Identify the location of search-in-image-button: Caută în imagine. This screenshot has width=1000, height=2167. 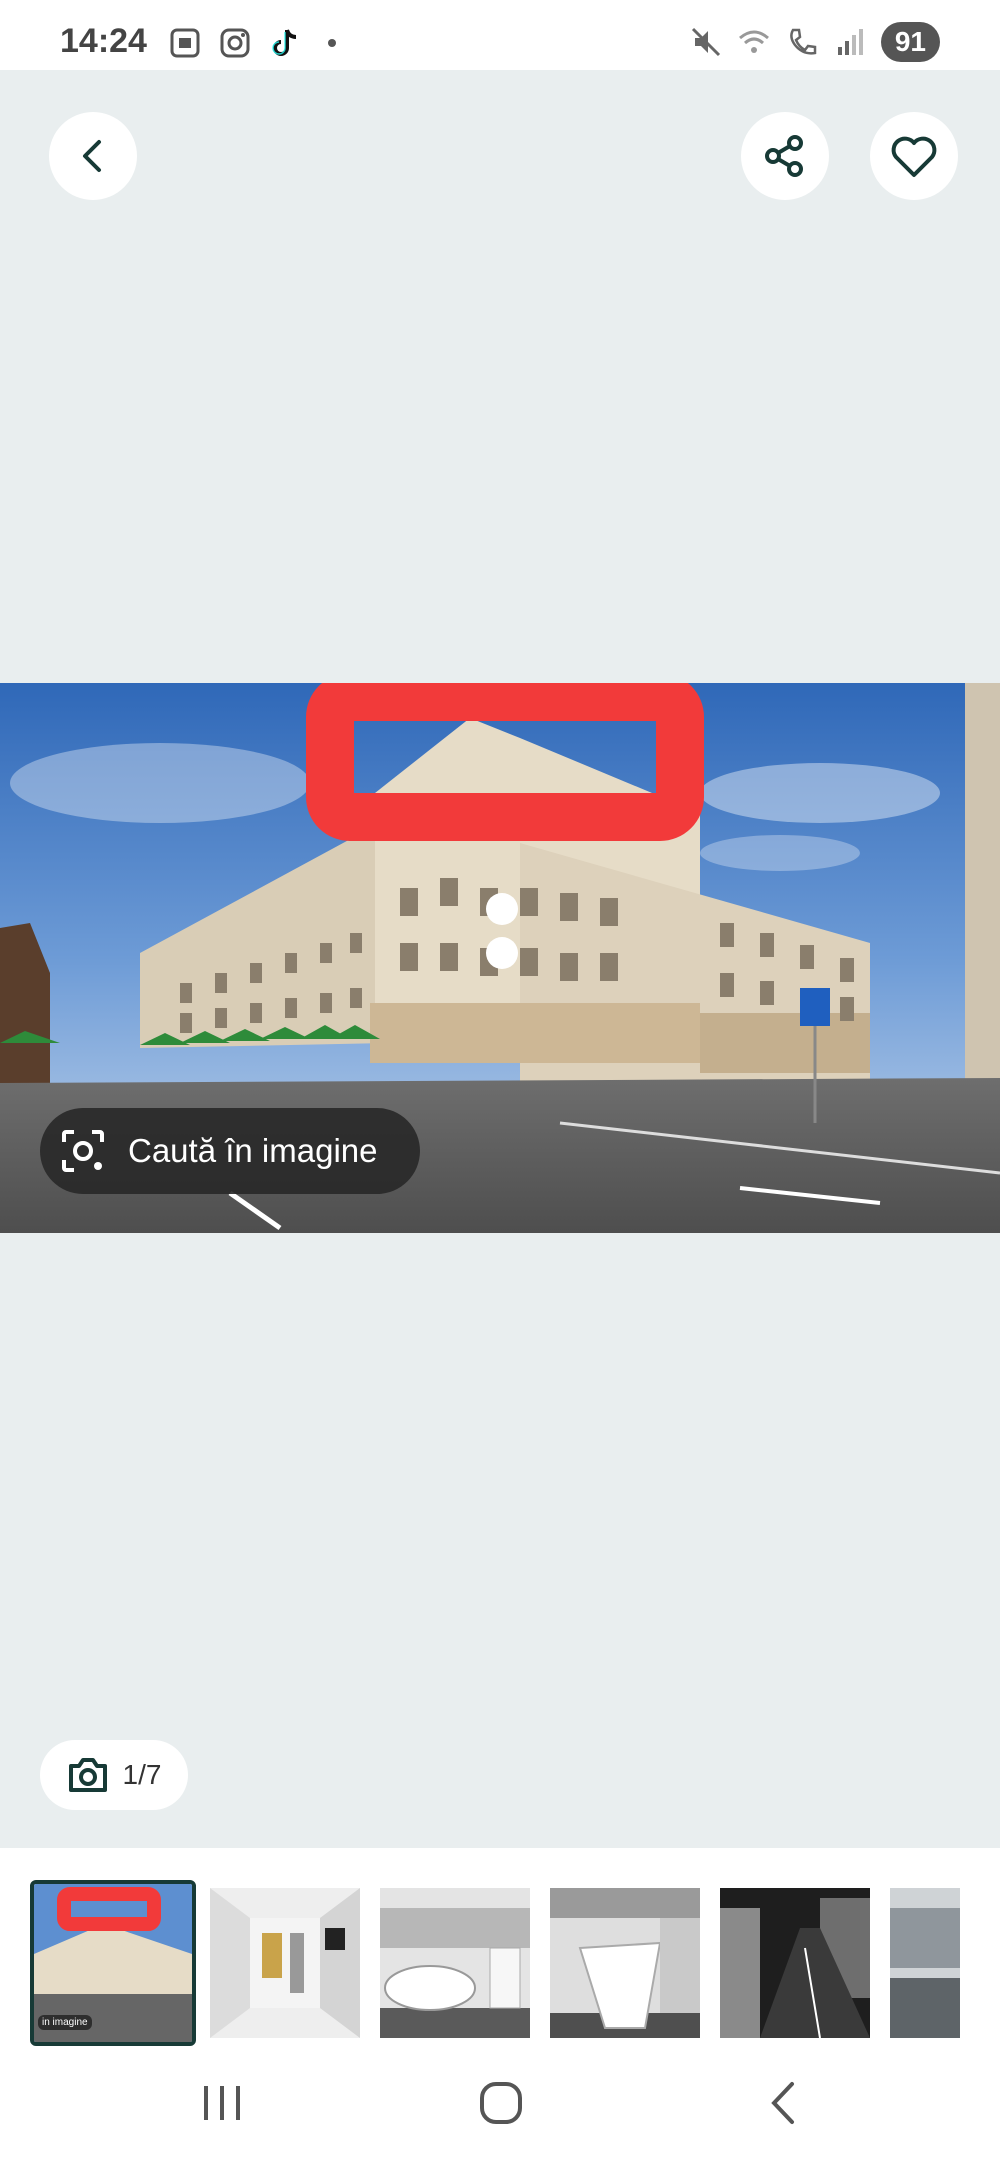
(230, 1151).